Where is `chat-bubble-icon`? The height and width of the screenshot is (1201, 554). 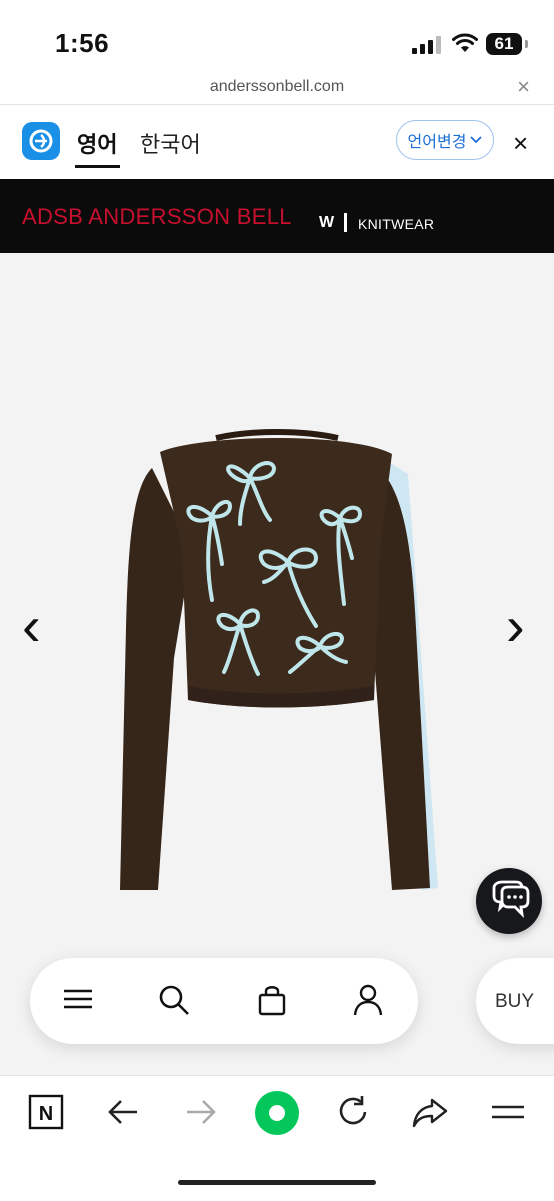 chat-bubble-icon is located at coordinates (511, 899).